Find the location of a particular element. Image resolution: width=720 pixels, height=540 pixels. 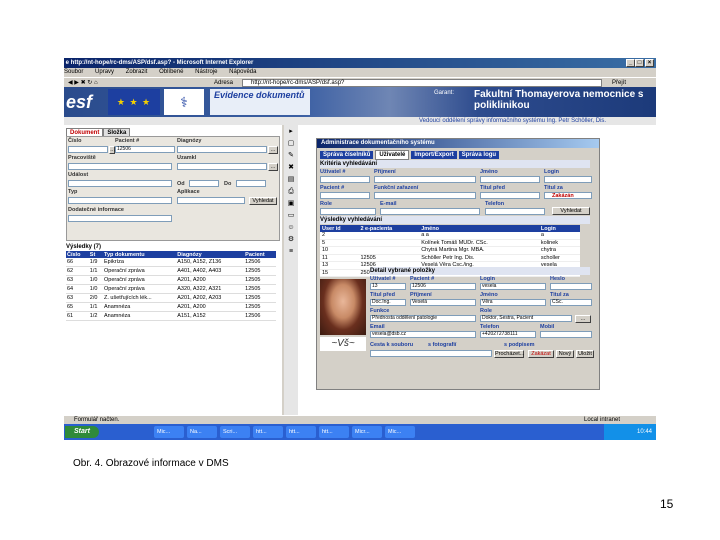

users-icon: ☺ is located at coordinates (291, 227).